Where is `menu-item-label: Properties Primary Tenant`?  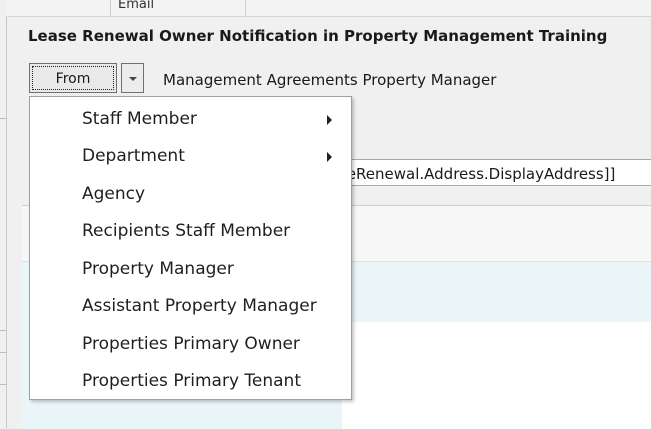
menu-item-label: Properties Primary Tenant is located at coordinates (191, 381).